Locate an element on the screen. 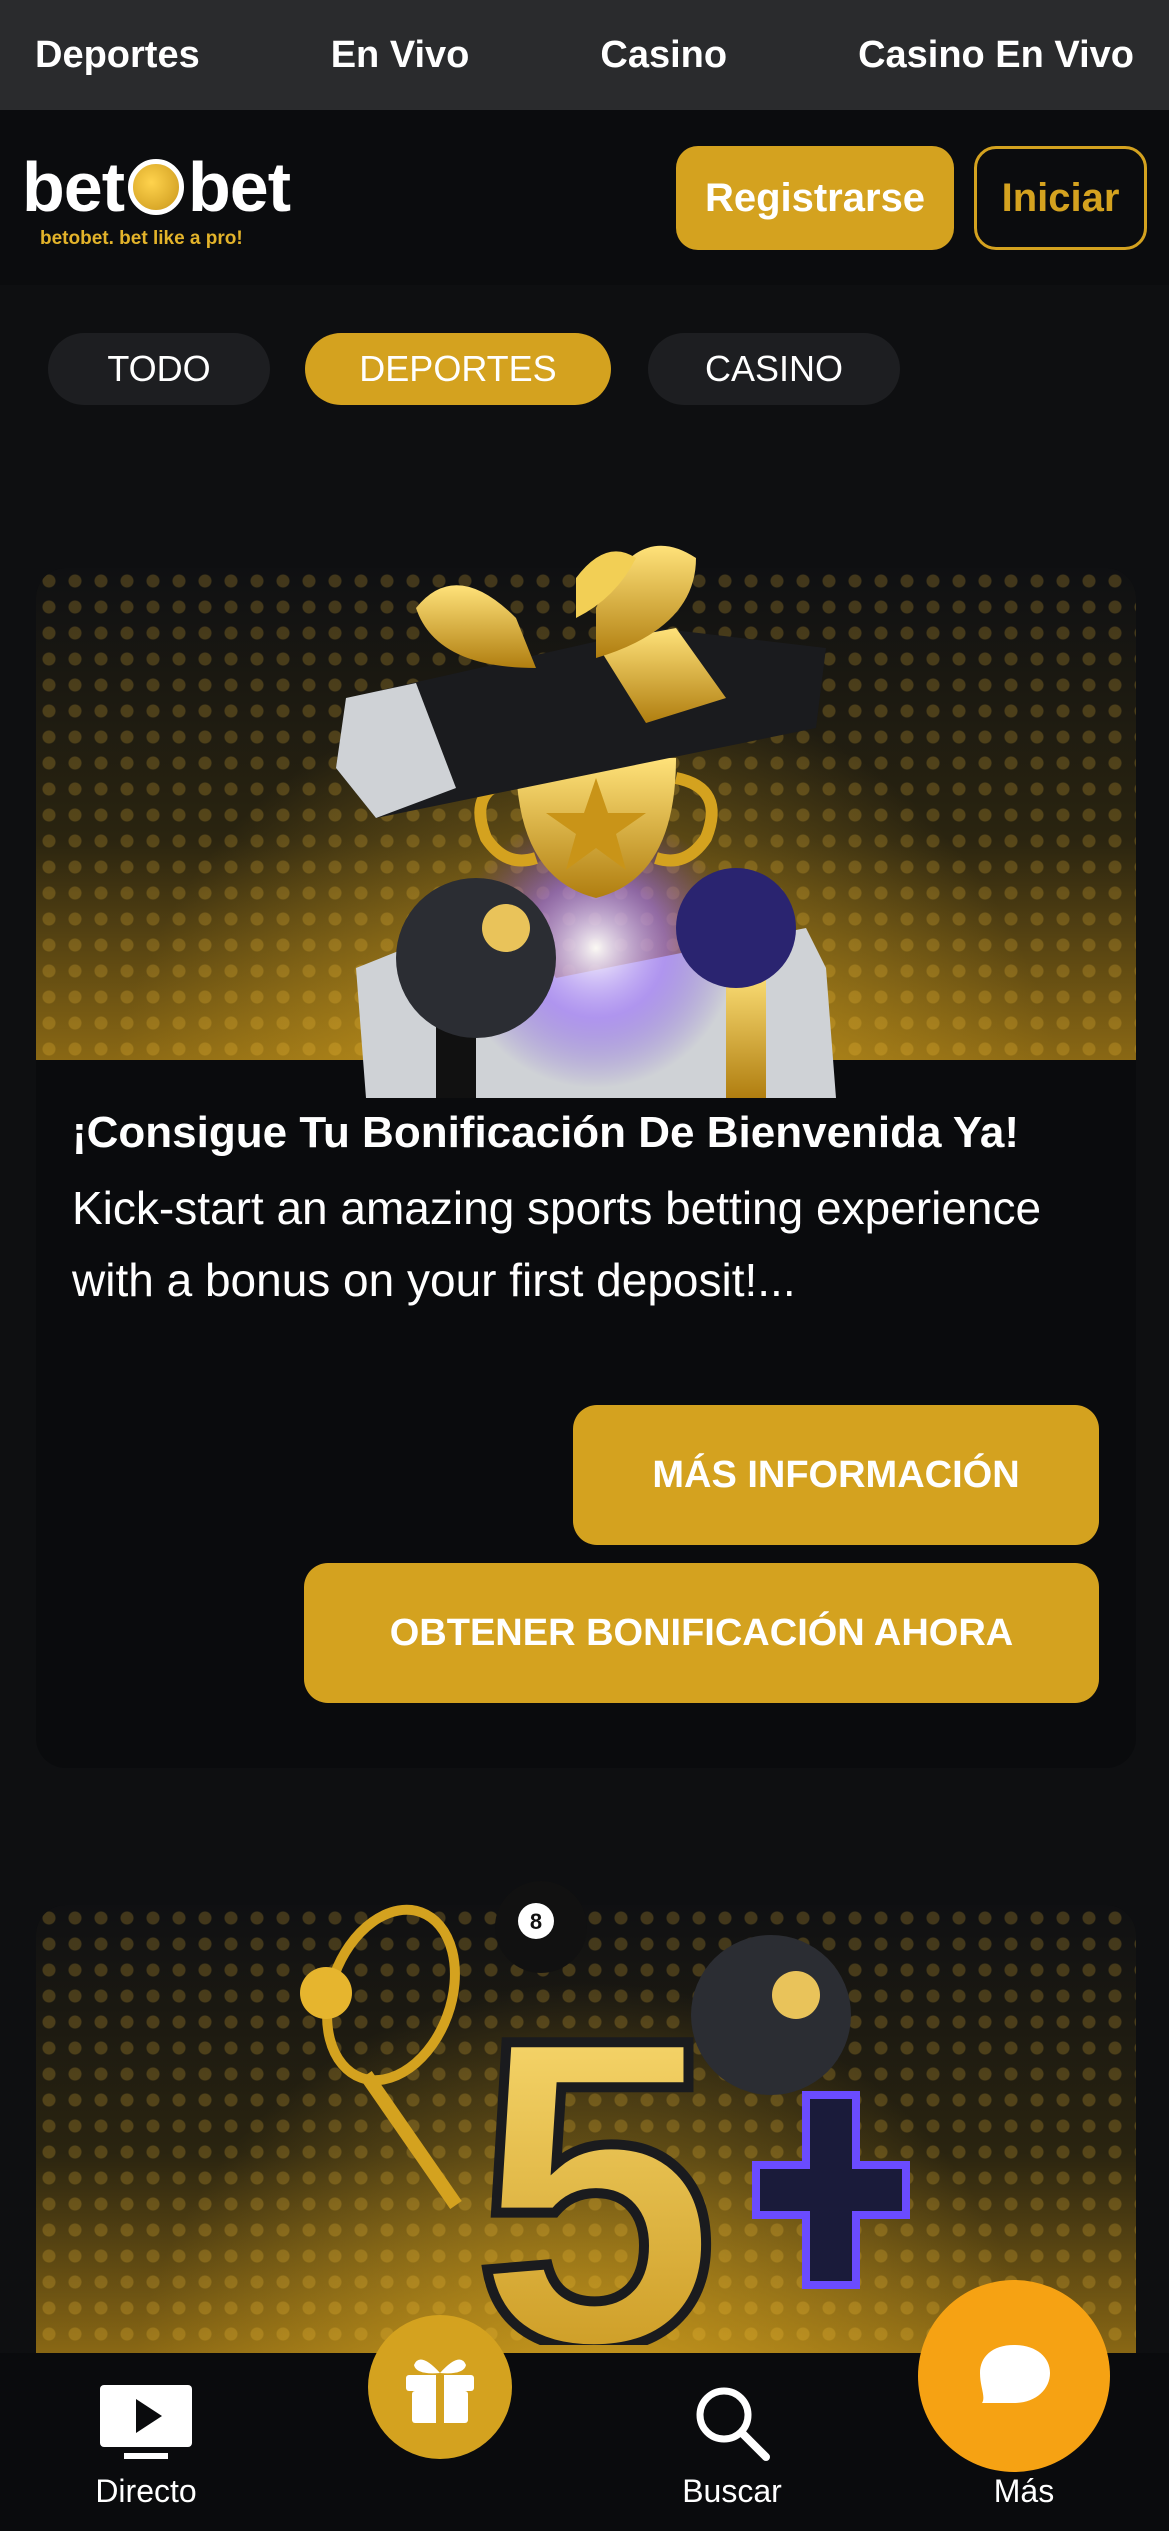  logo-wordmark: bet bet is located at coordinates (172, 187).